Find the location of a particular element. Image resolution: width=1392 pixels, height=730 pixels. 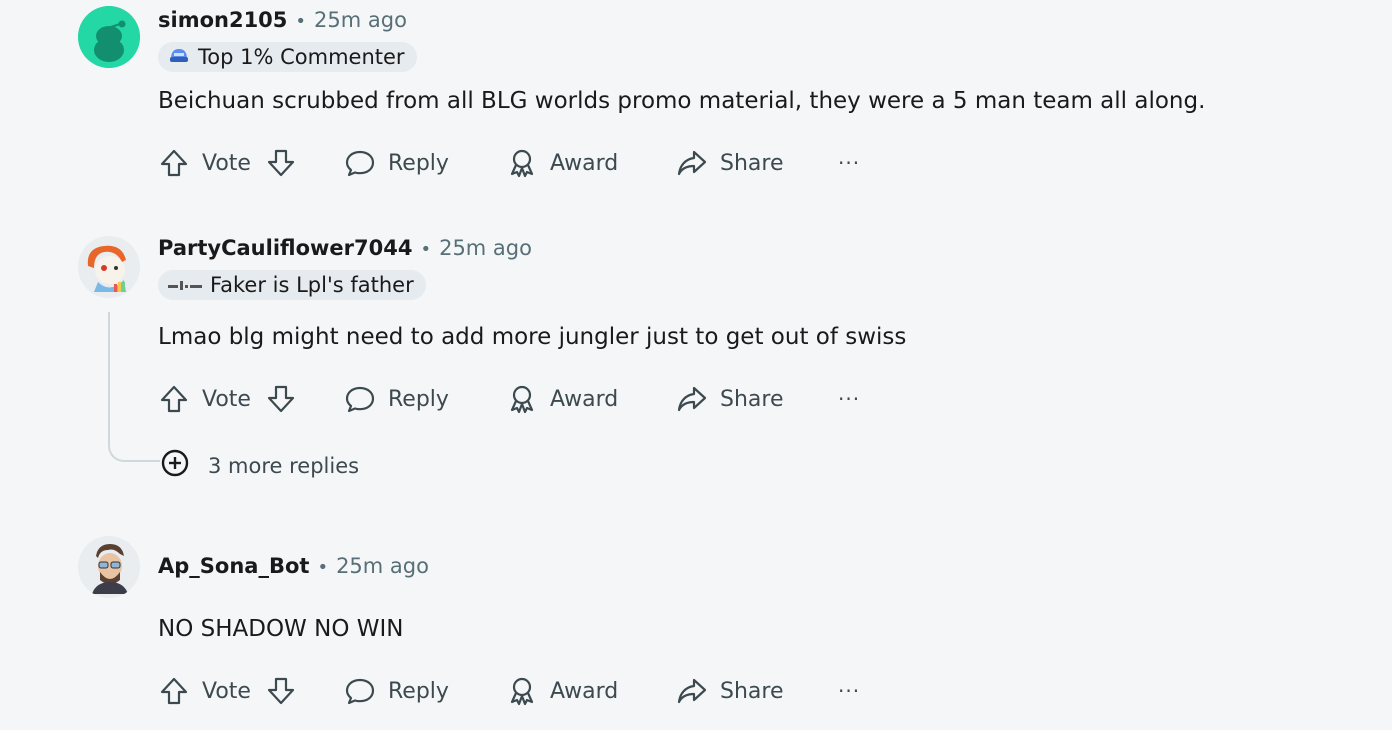

username: PartyCauliflower7044 is located at coordinates (285, 248).